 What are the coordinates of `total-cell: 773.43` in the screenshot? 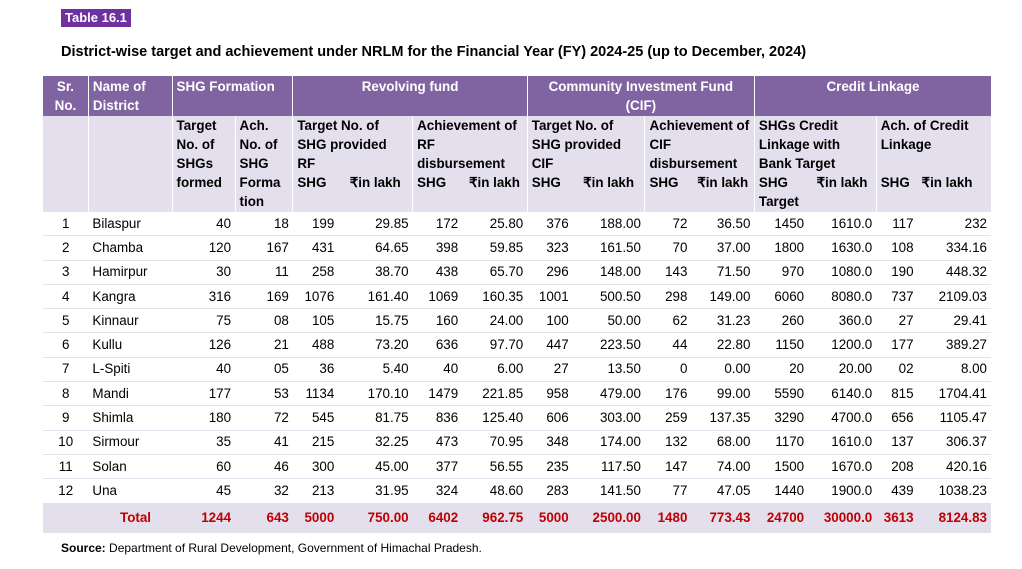 It's located at (723, 517).